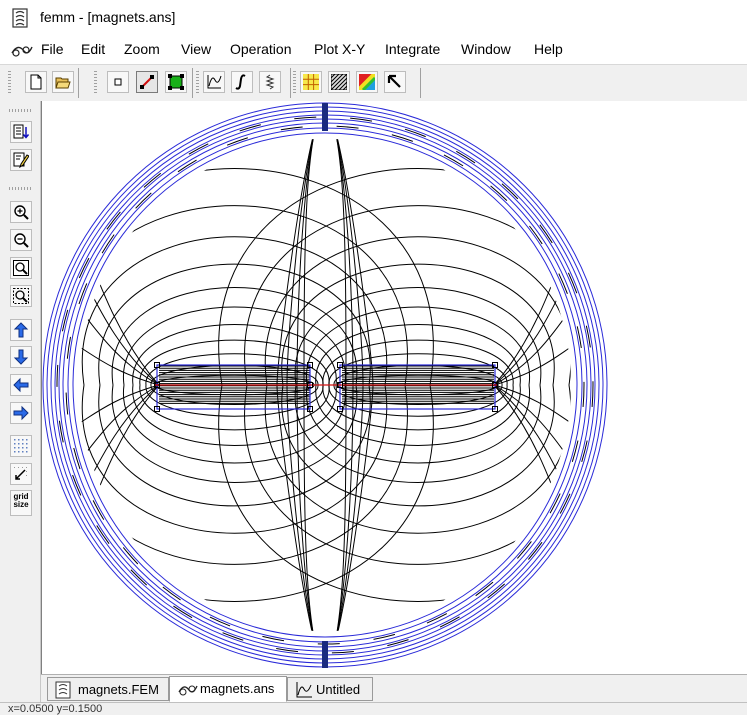 The height and width of the screenshot is (715, 747). I want to click on menu-file: File, so click(52, 49).